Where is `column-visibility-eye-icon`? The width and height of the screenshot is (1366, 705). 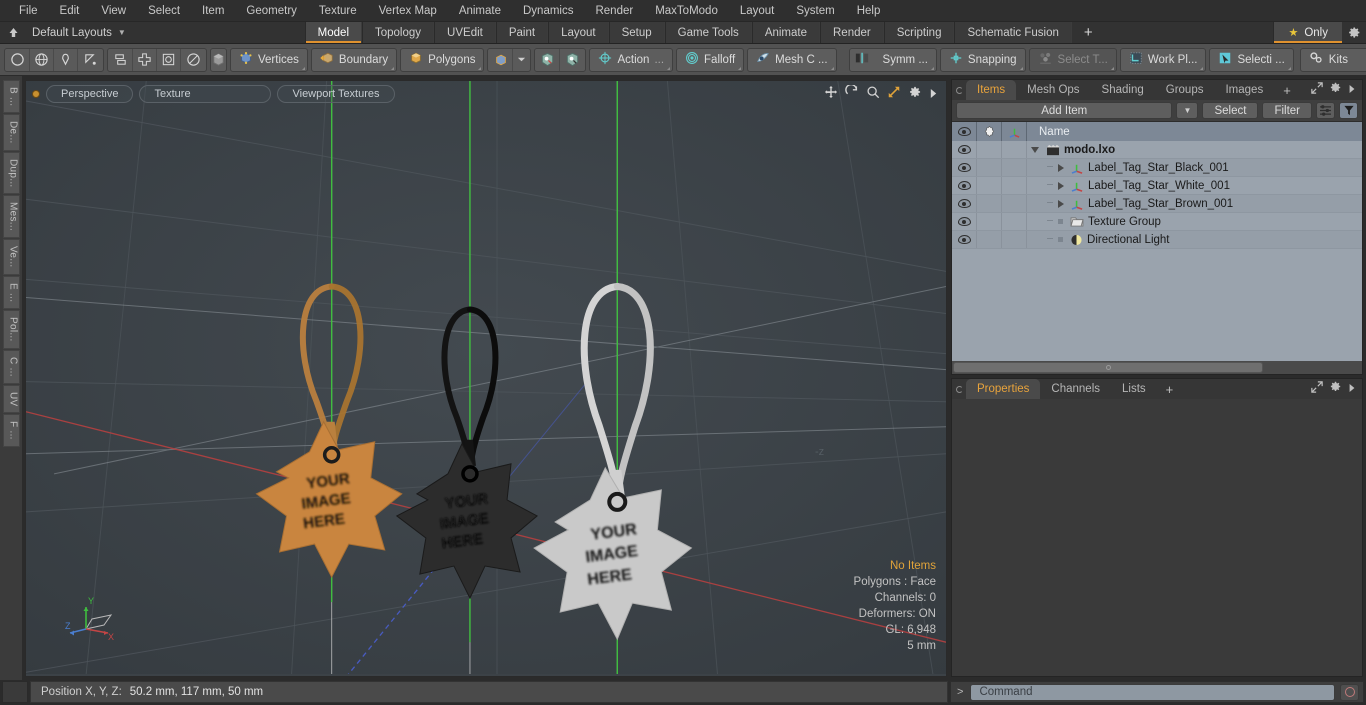
column-visibility-eye-icon is located at coordinates (964, 131).